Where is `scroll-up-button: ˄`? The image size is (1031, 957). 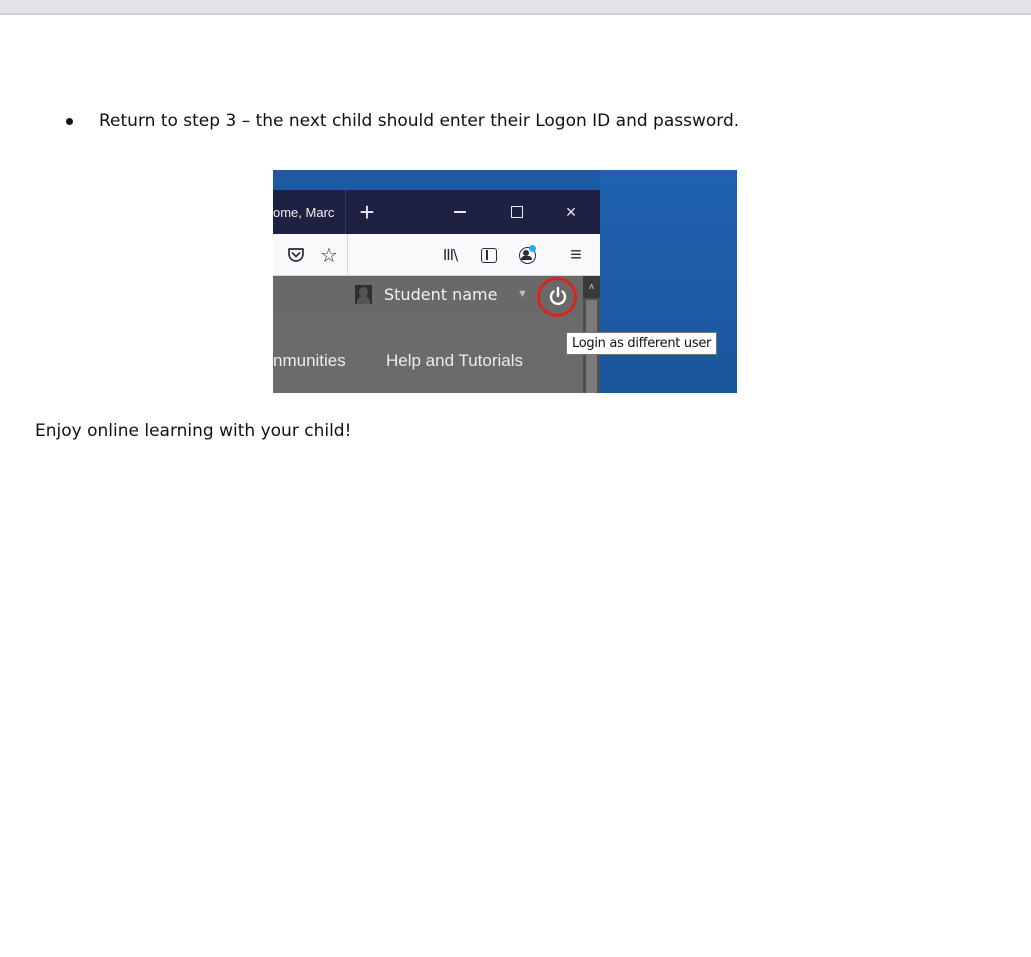
scroll-up-button: ˄ is located at coordinates (591, 287).